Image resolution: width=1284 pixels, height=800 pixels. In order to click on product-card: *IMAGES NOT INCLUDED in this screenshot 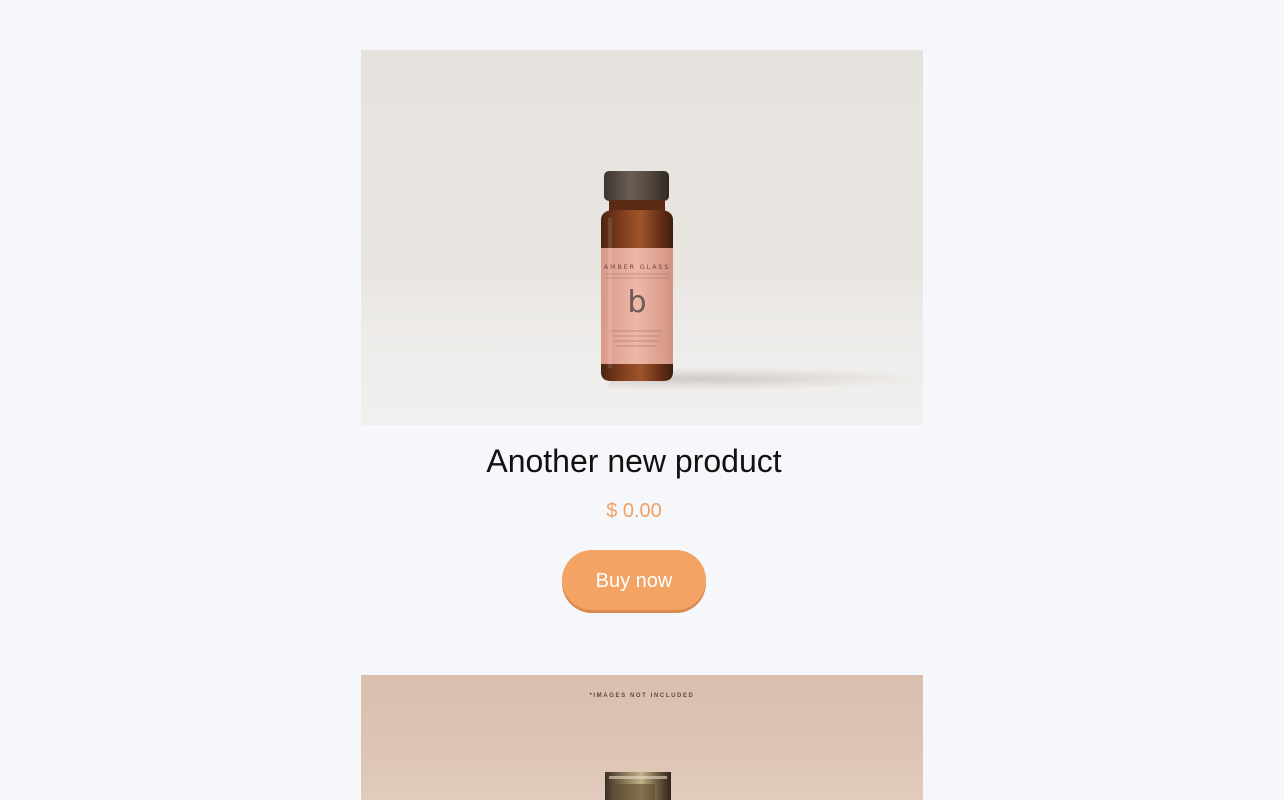, I will do `click(642, 737)`.